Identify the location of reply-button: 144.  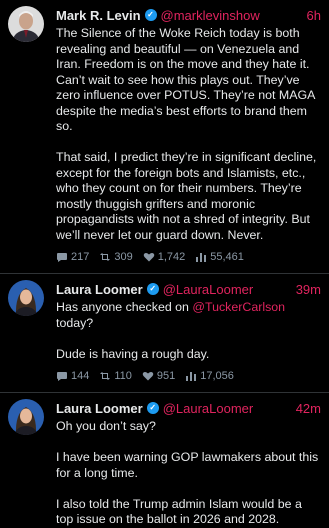
(72, 376).